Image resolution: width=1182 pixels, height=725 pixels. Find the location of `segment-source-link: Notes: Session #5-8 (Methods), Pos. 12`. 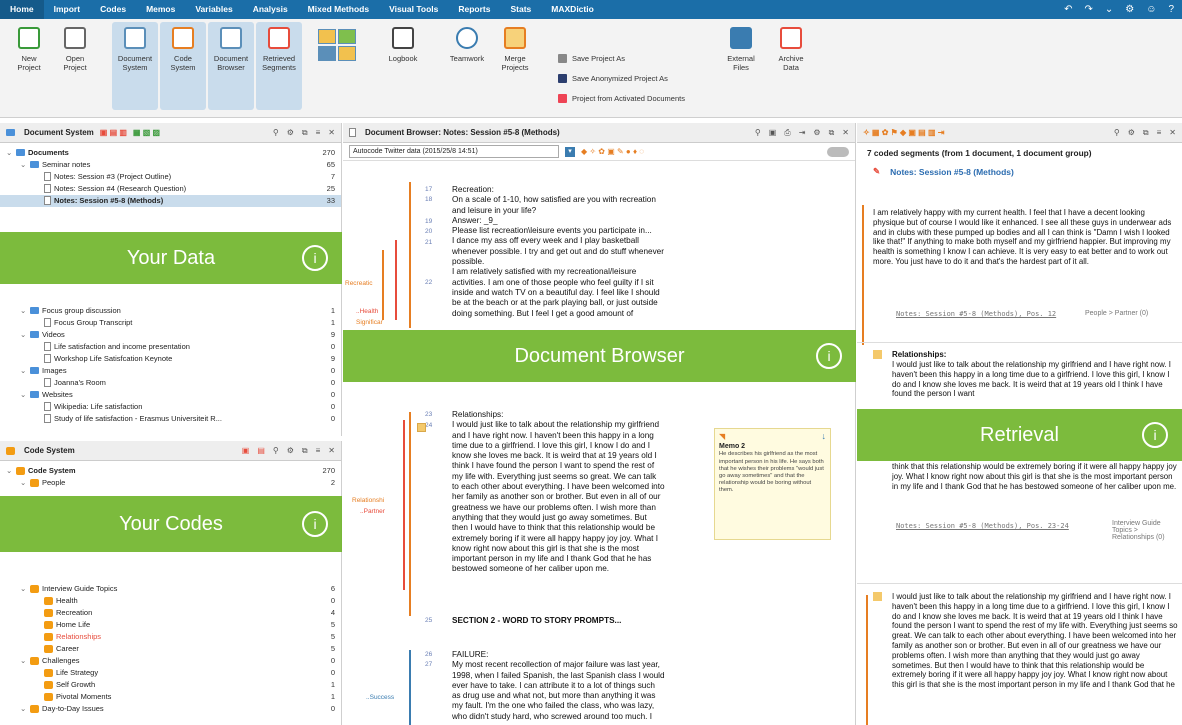

segment-source-link: Notes: Session #5-8 (Methods), Pos. 12 is located at coordinates (976, 314).